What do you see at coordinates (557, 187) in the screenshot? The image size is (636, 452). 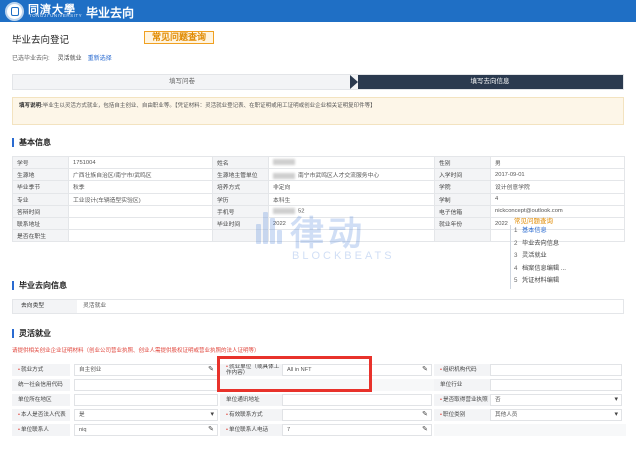 I see `info-value: 设计创意学院` at bounding box center [557, 187].